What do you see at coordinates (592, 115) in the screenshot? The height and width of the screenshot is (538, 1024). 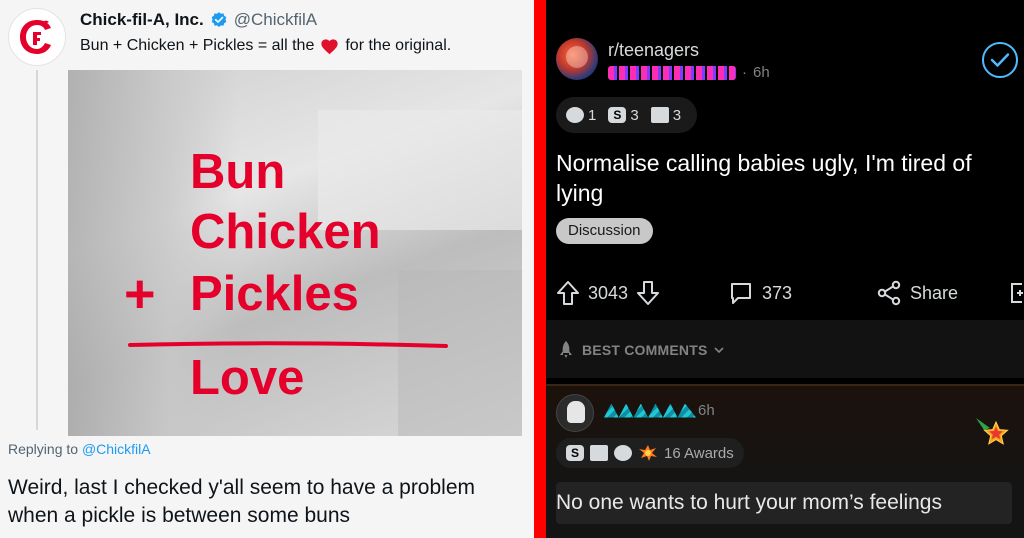 I see `award-count: 1` at bounding box center [592, 115].